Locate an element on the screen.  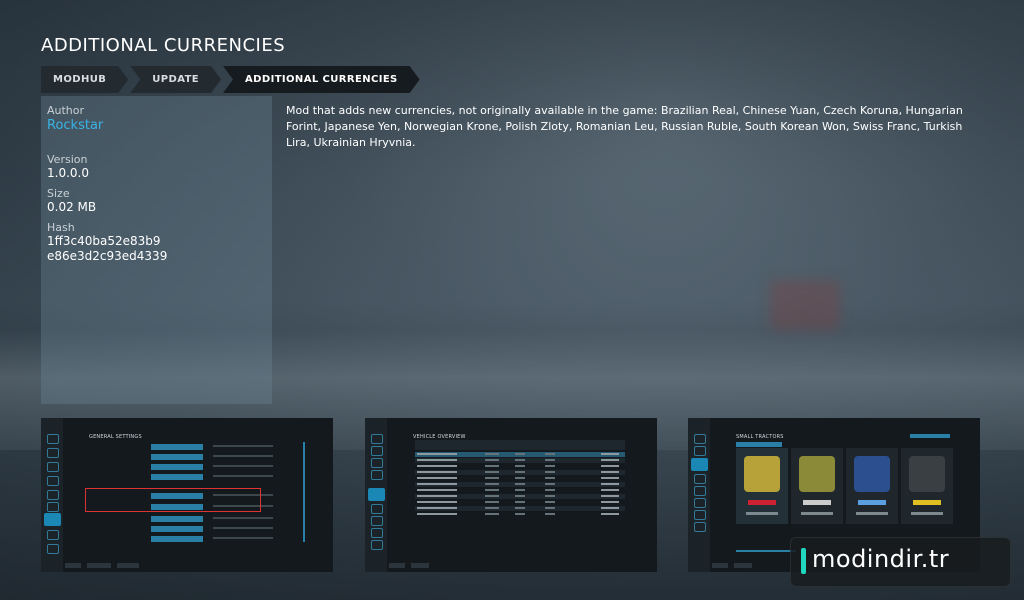
breadcrumb-update: UPDATE is located at coordinates (175, 79).